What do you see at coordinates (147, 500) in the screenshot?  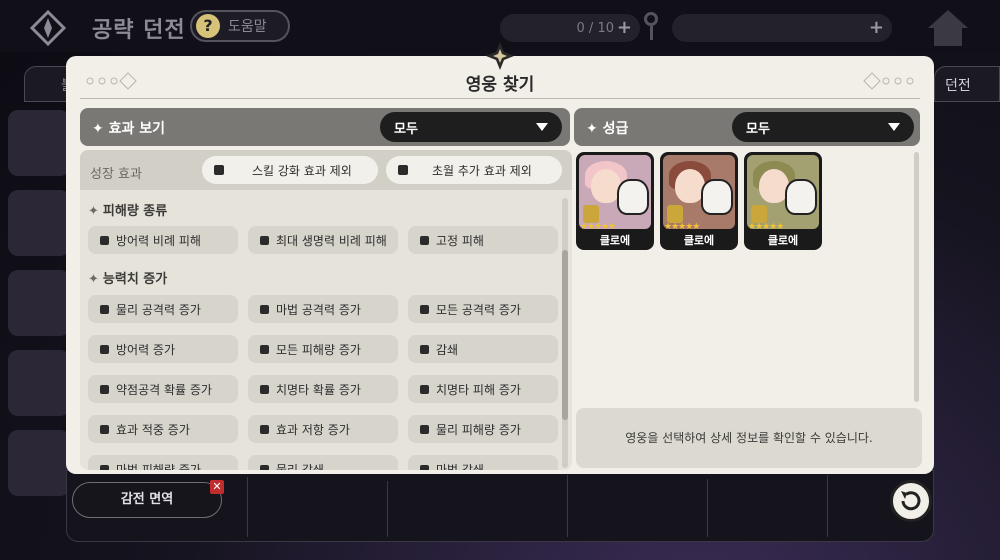 I see `shock-immunity-button: 감전 면역` at bounding box center [147, 500].